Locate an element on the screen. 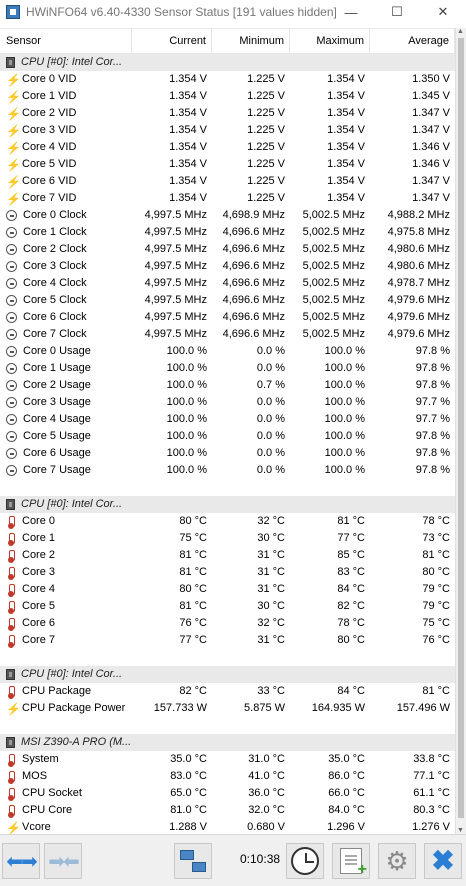  minimum-value: 1.225 V is located at coordinates (266, 113).